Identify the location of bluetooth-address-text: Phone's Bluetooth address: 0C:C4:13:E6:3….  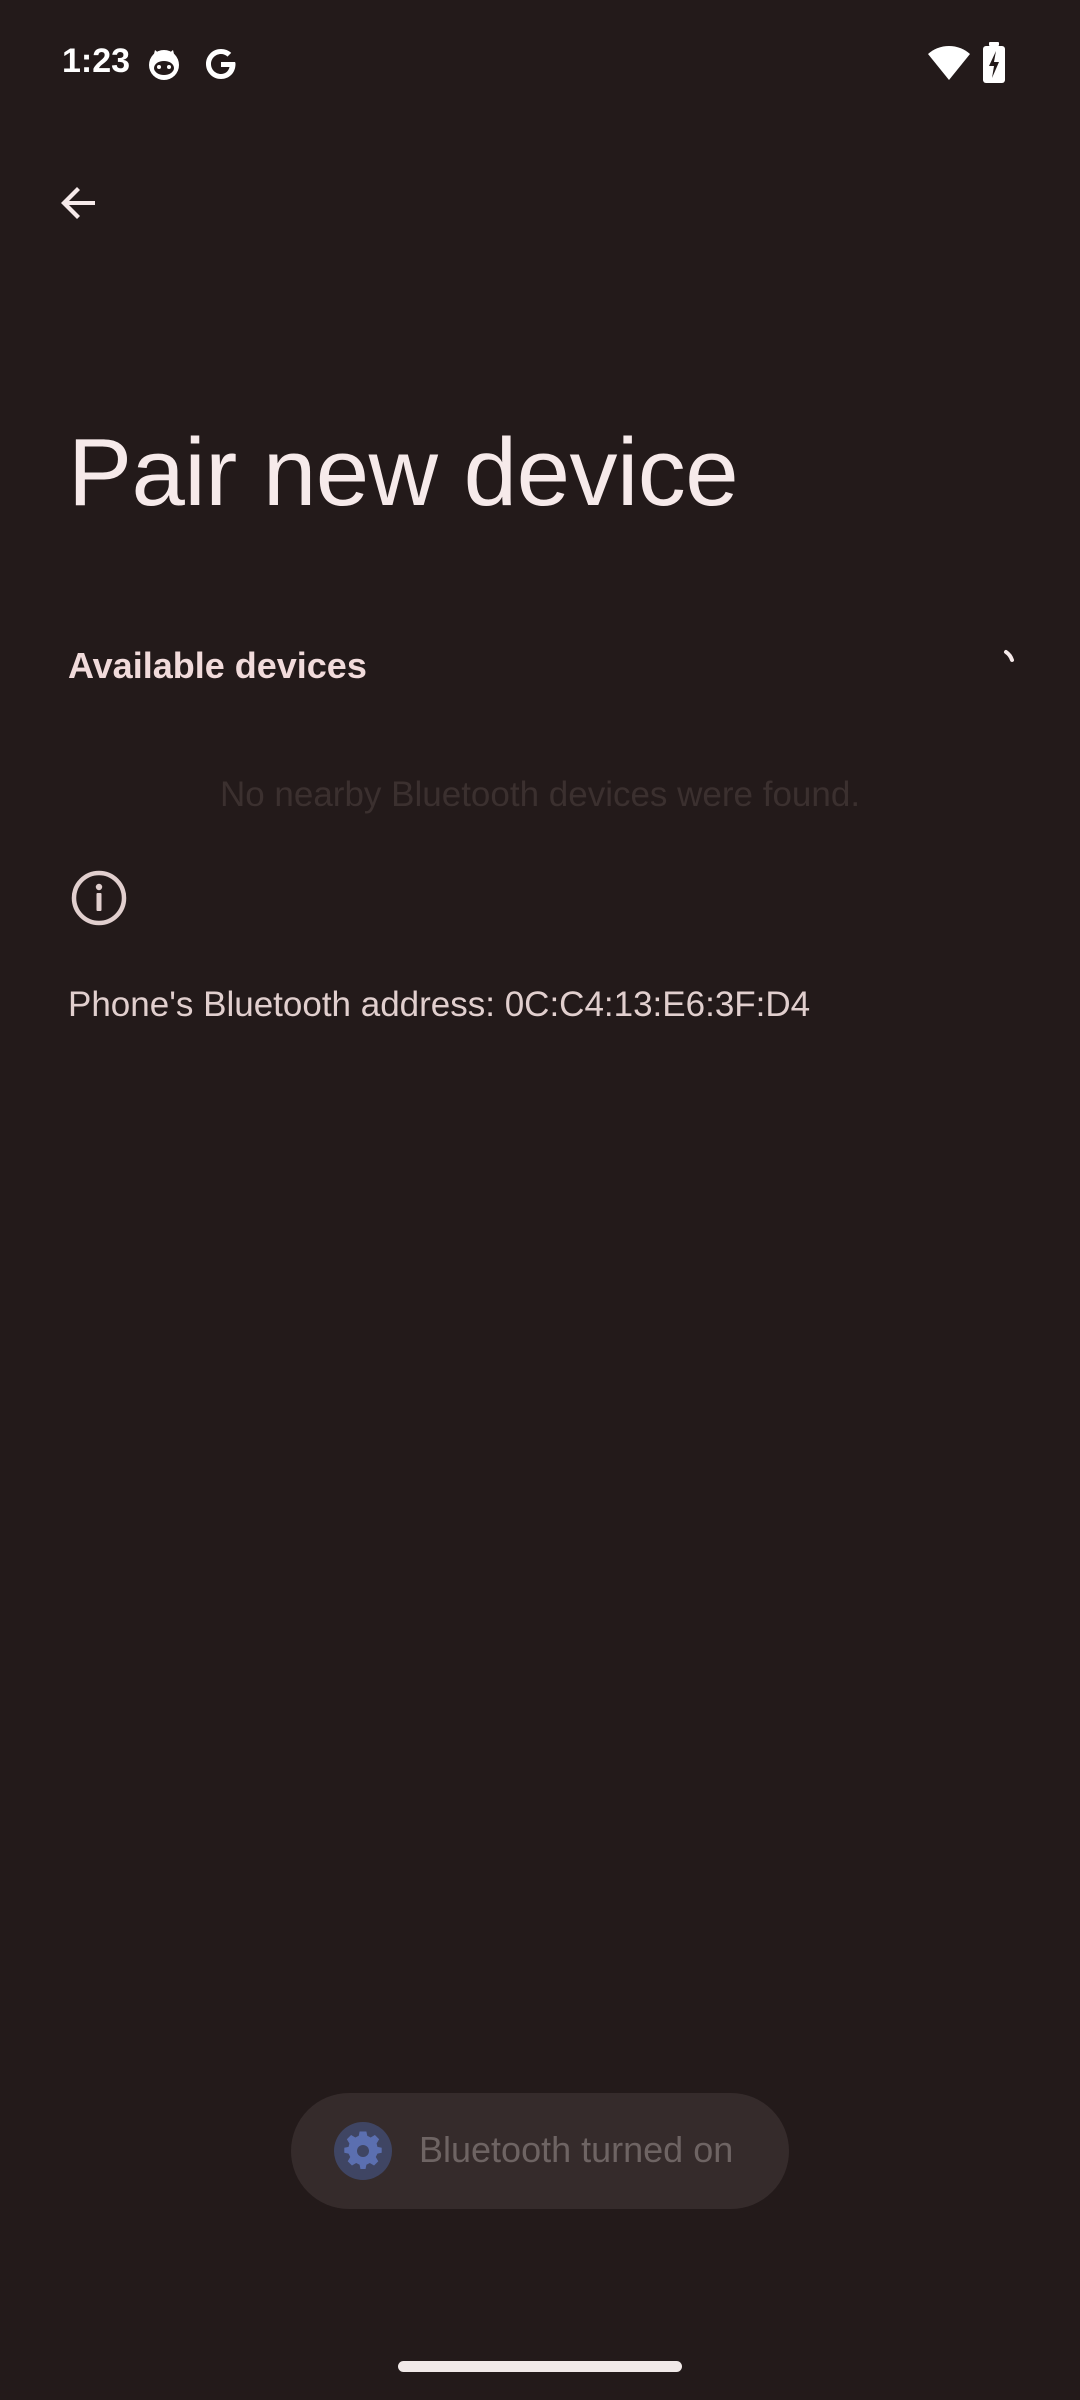
(439, 1004).